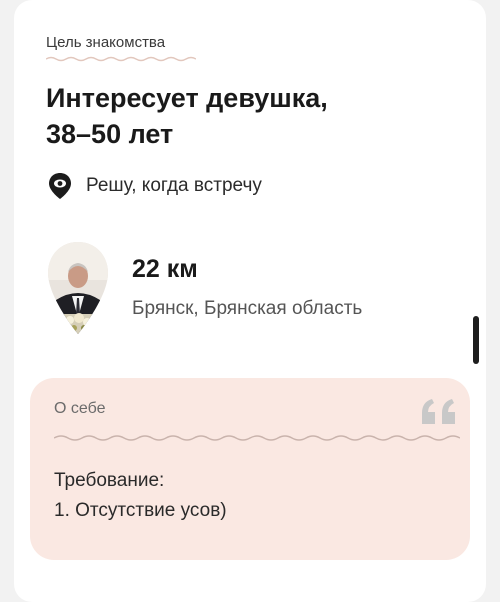 Image resolution: width=500 pixels, height=602 pixels. I want to click on meeting-preference: Решу, когда встречу, so click(155, 186).